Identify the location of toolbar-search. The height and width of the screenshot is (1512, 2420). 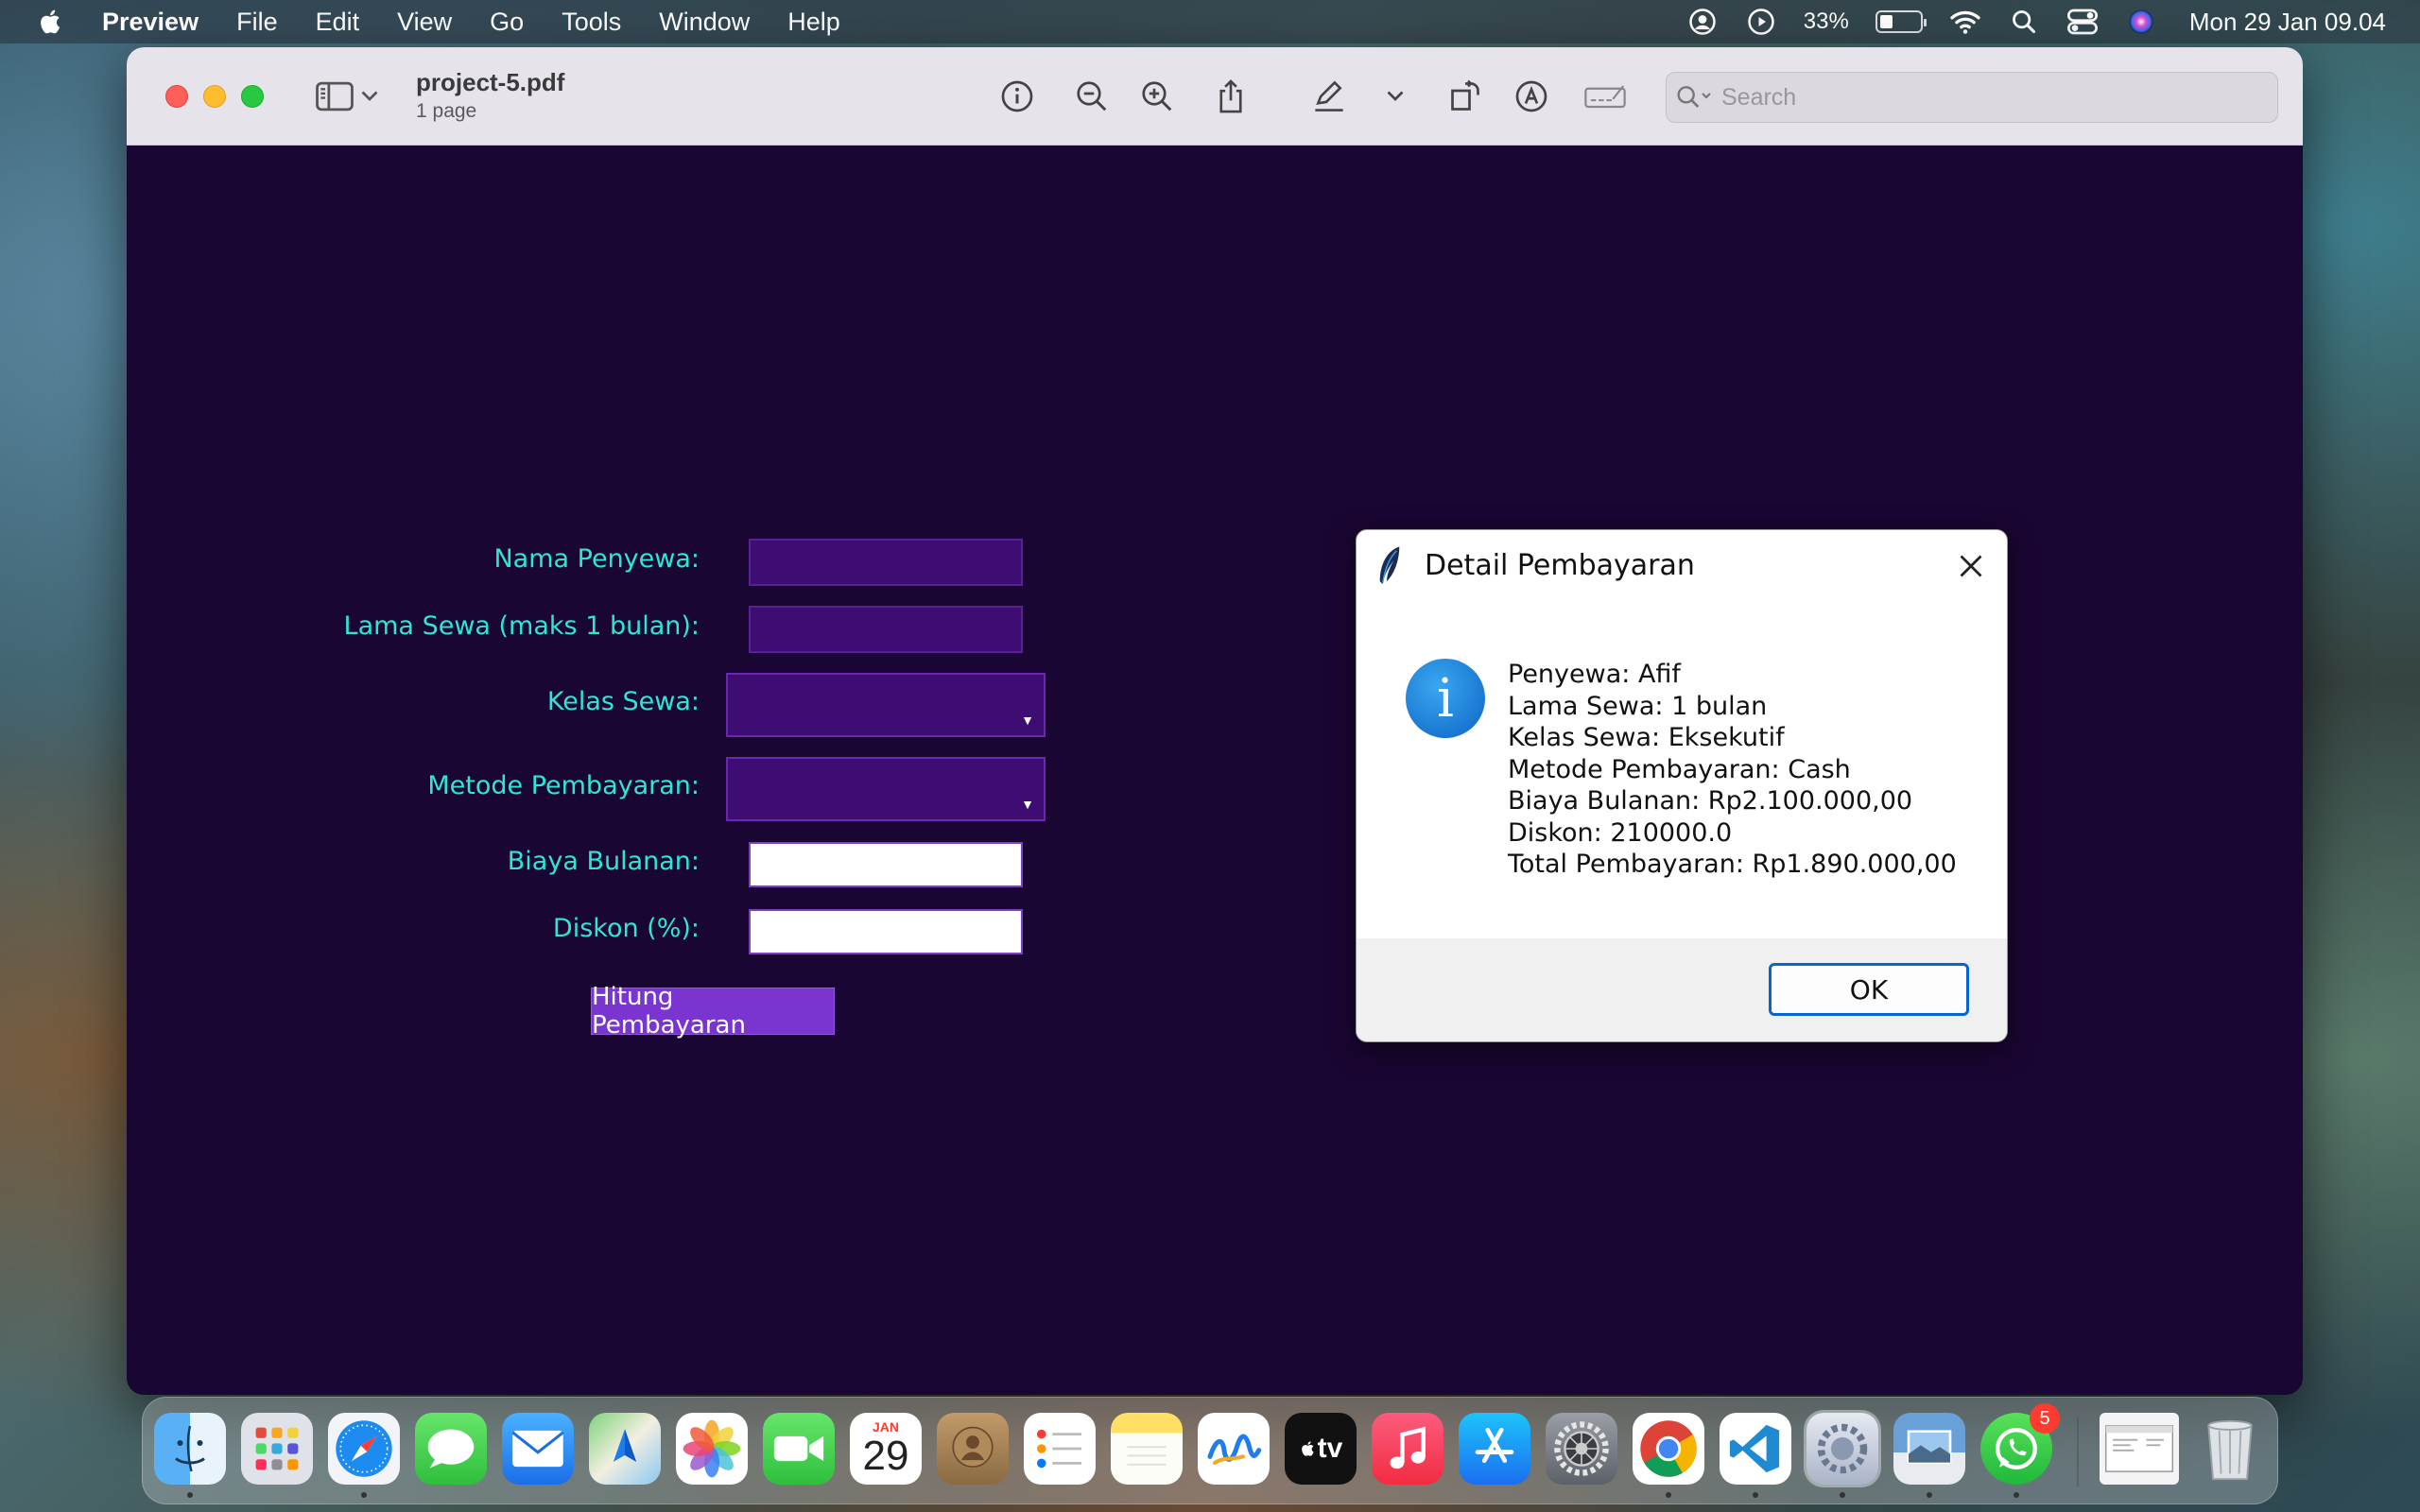
(1972, 97).